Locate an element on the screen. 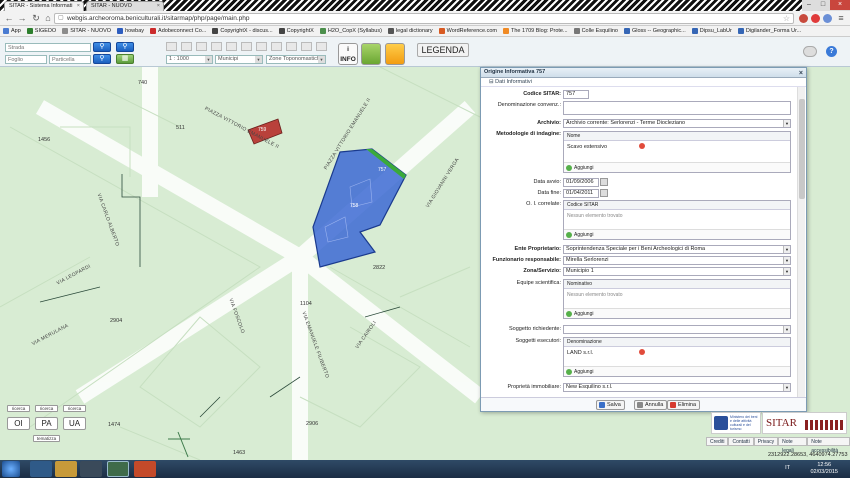 Image resolution: width=850 pixels, height=478 pixels. clock: 12:56 02/03/2015 is located at coordinates (824, 469).